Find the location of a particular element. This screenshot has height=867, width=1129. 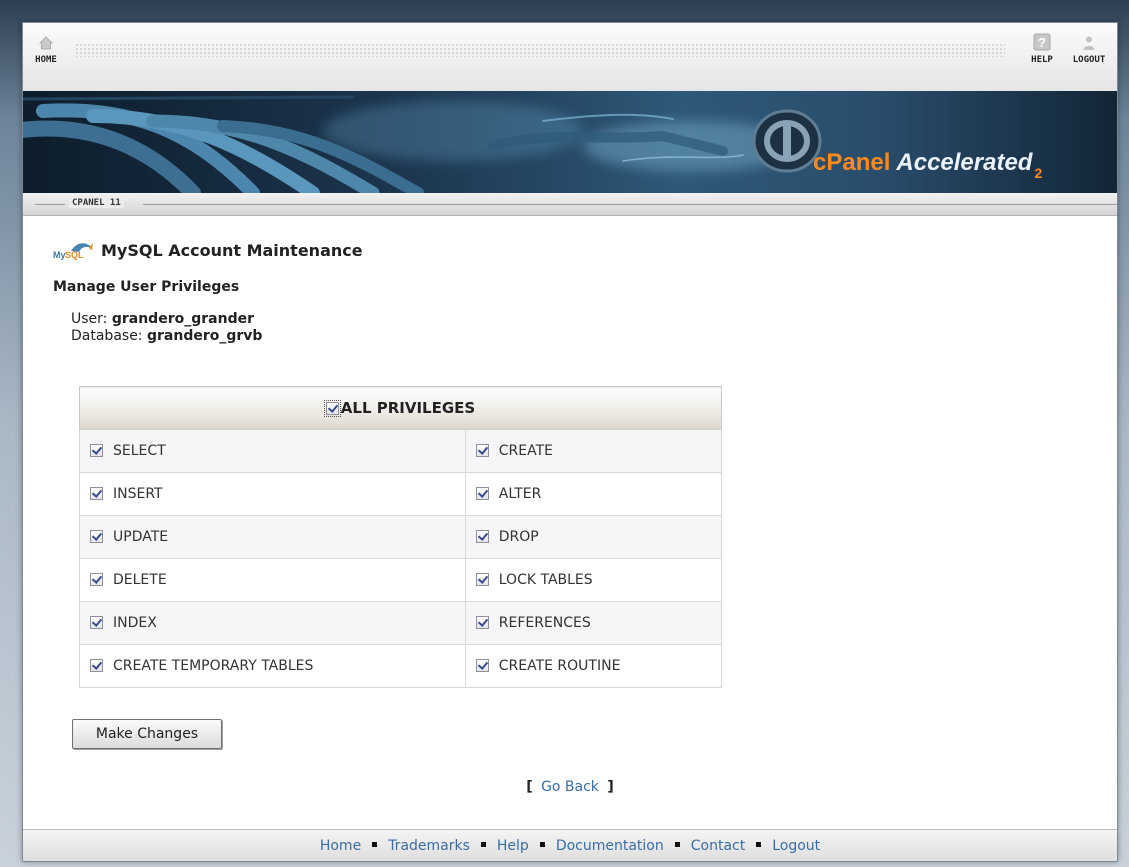

brand-cpanel: cPanel is located at coordinates (852, 162).